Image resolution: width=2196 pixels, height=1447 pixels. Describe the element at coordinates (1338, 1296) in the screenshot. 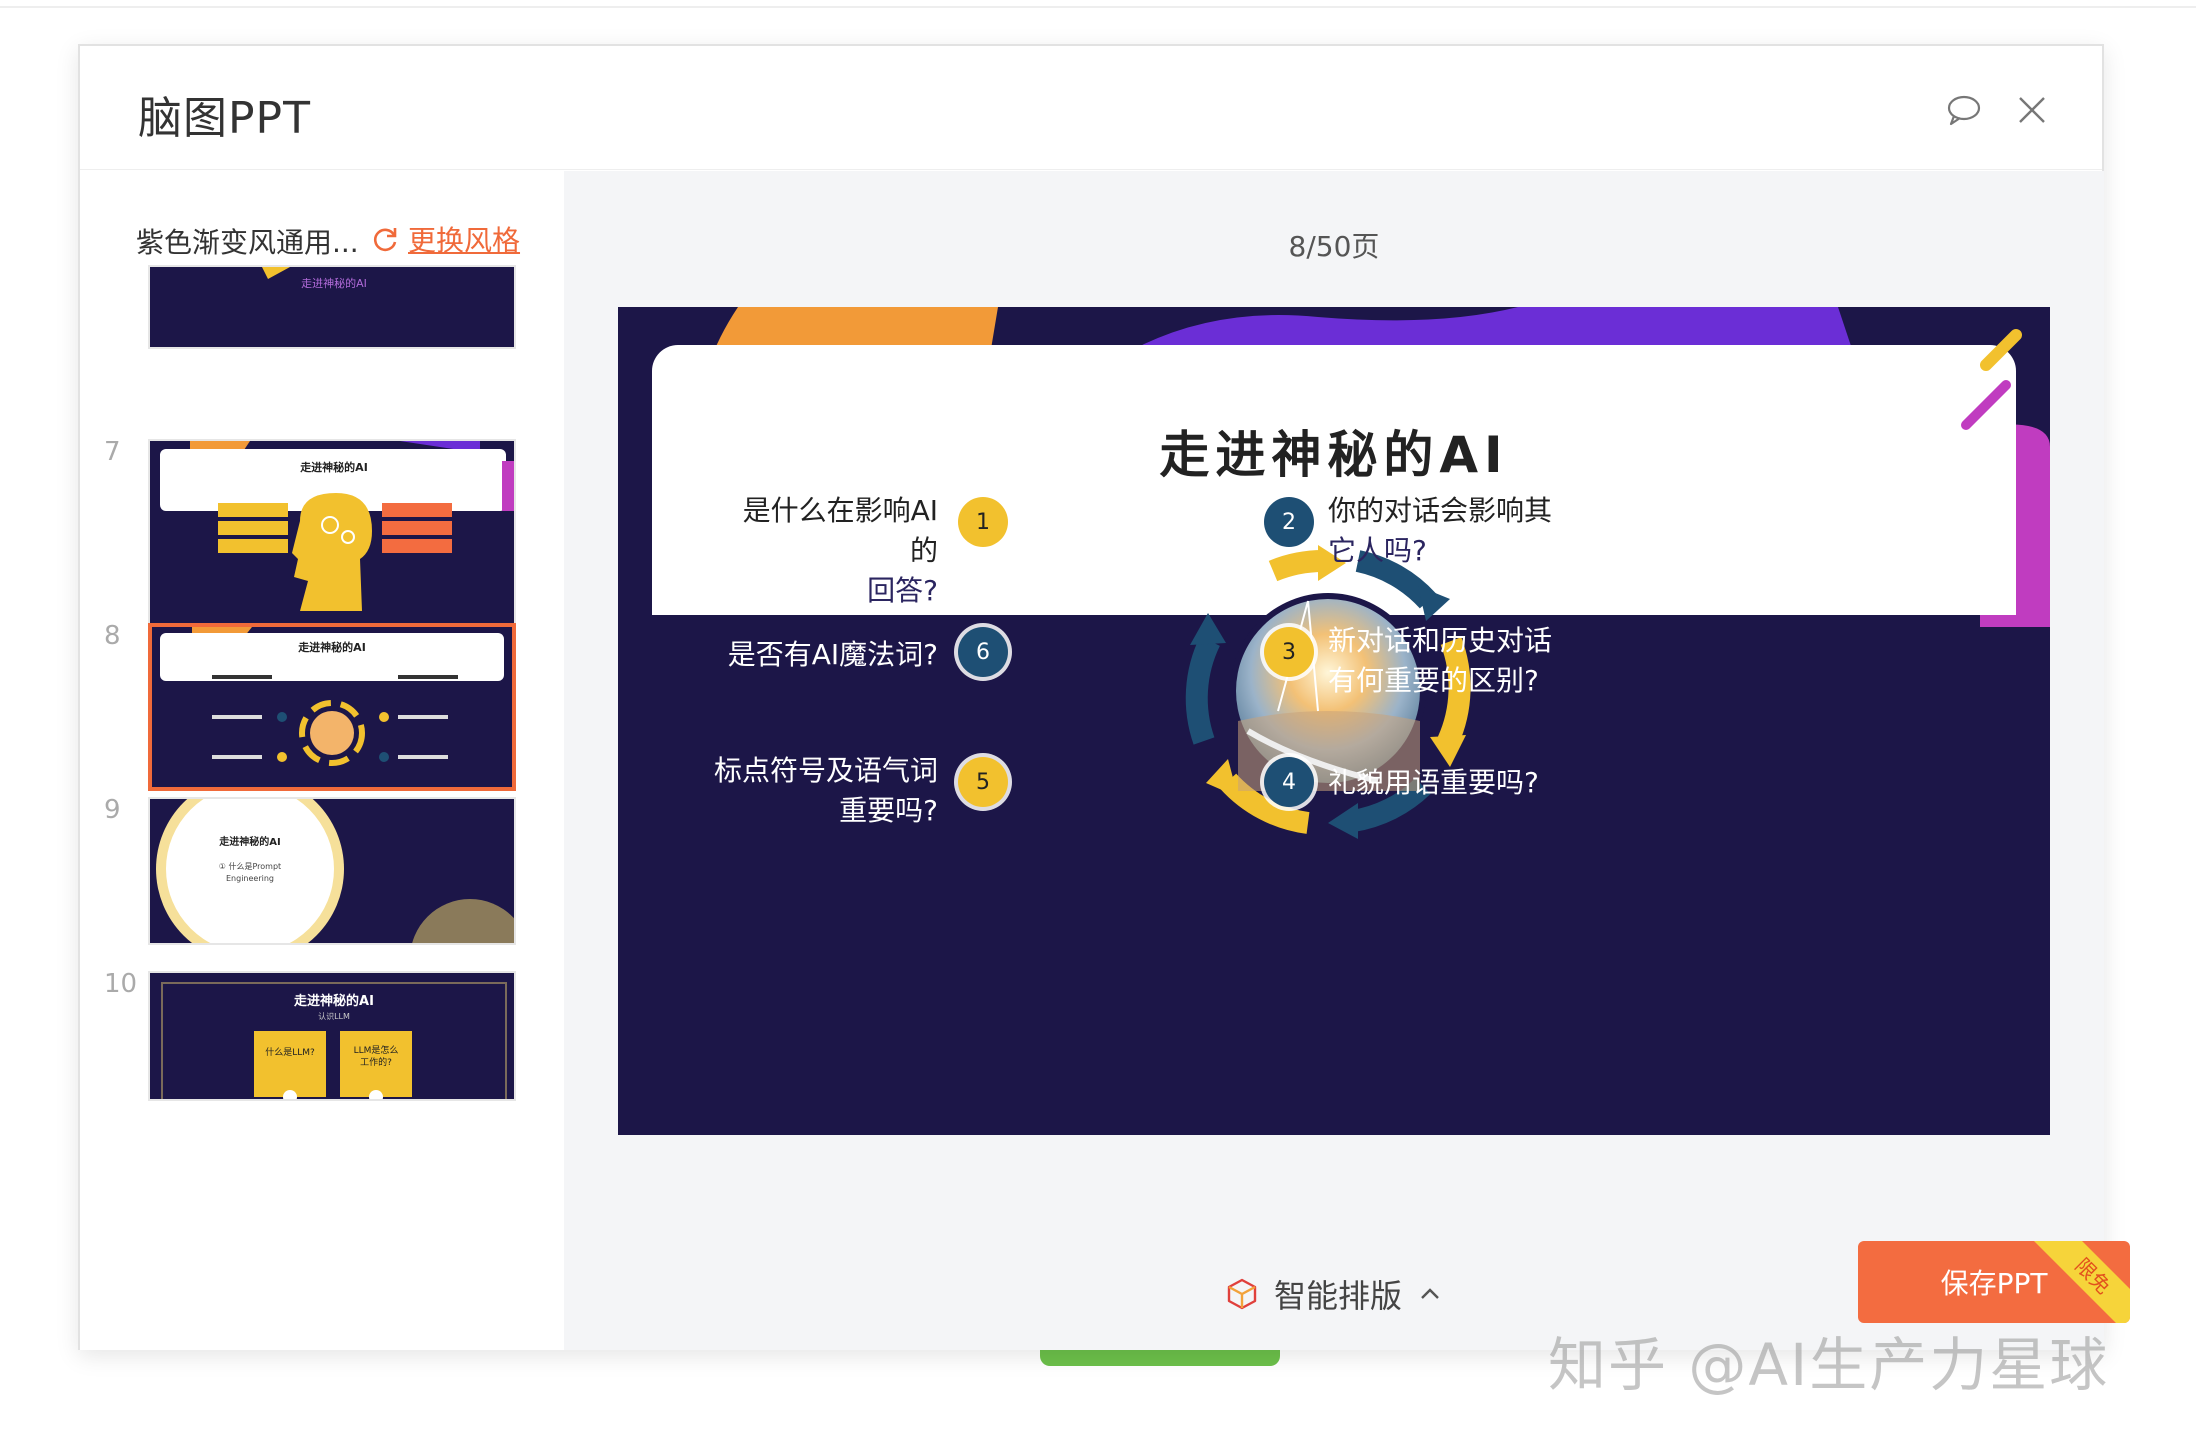

I see `smart-layout-label: 智能排版` at that location.